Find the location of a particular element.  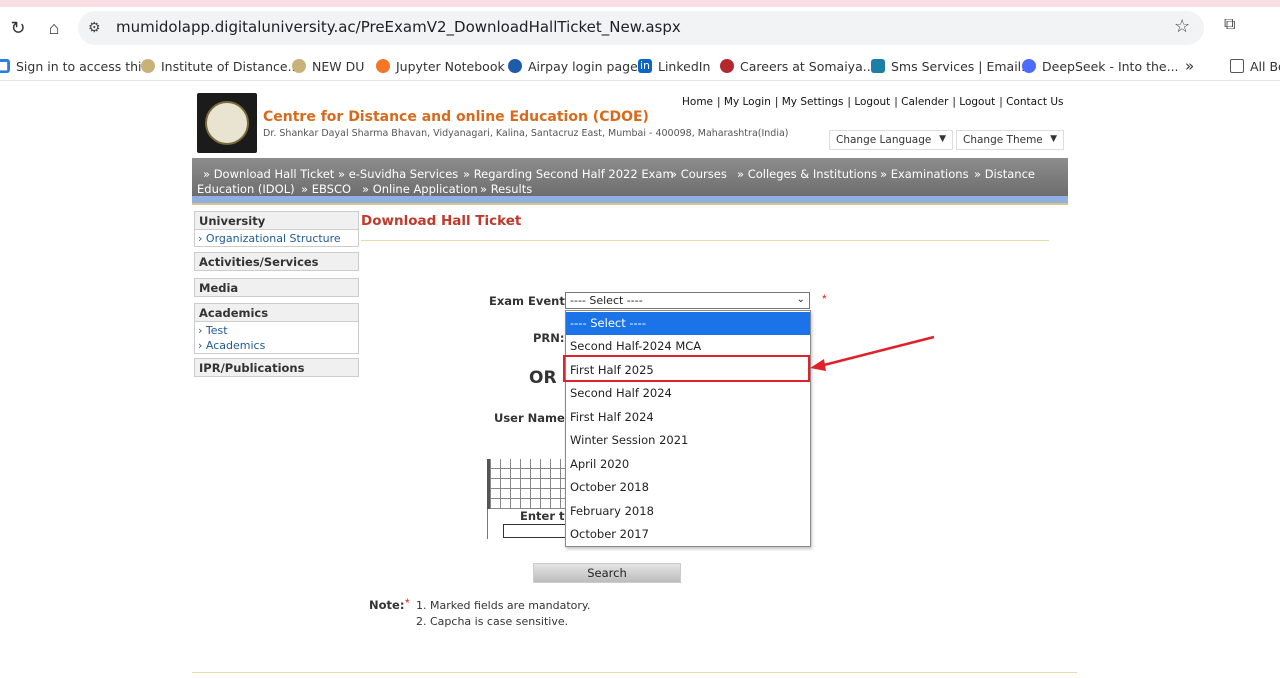

menu-distance: » Distance is located at coordinates (1004, 174).